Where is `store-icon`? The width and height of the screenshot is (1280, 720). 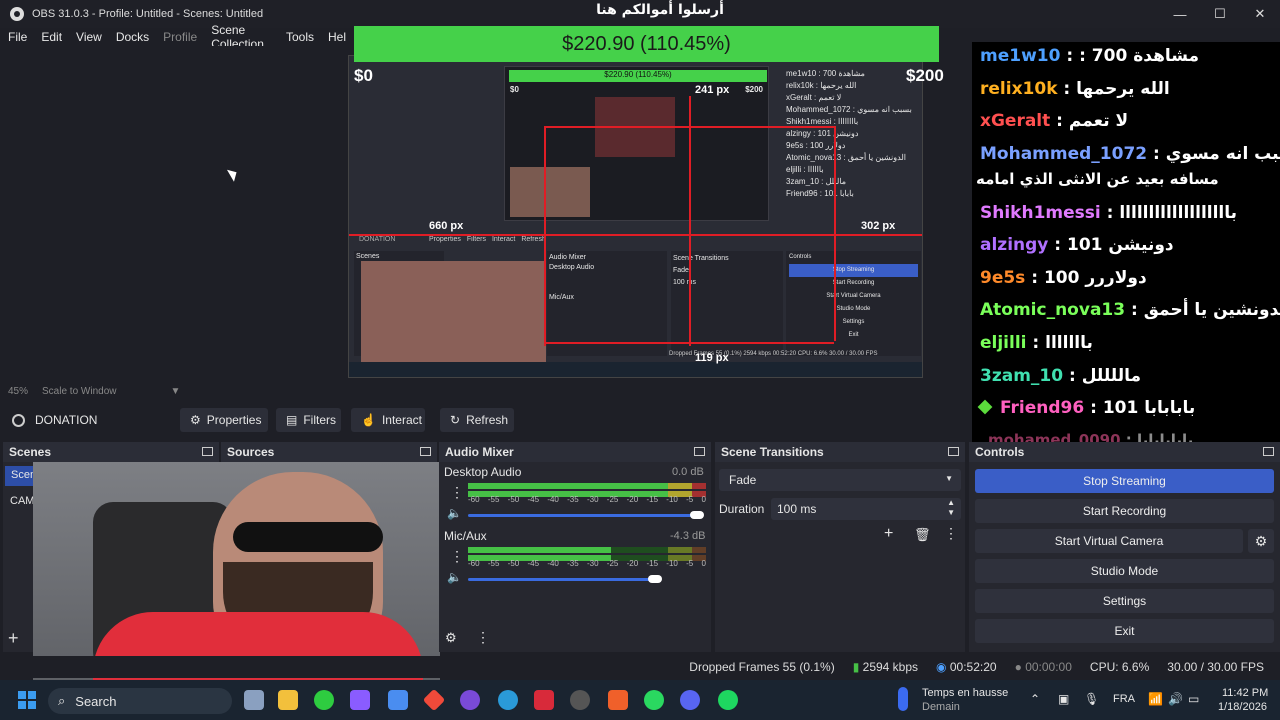 store-icon is located at coordinates (398, 700).